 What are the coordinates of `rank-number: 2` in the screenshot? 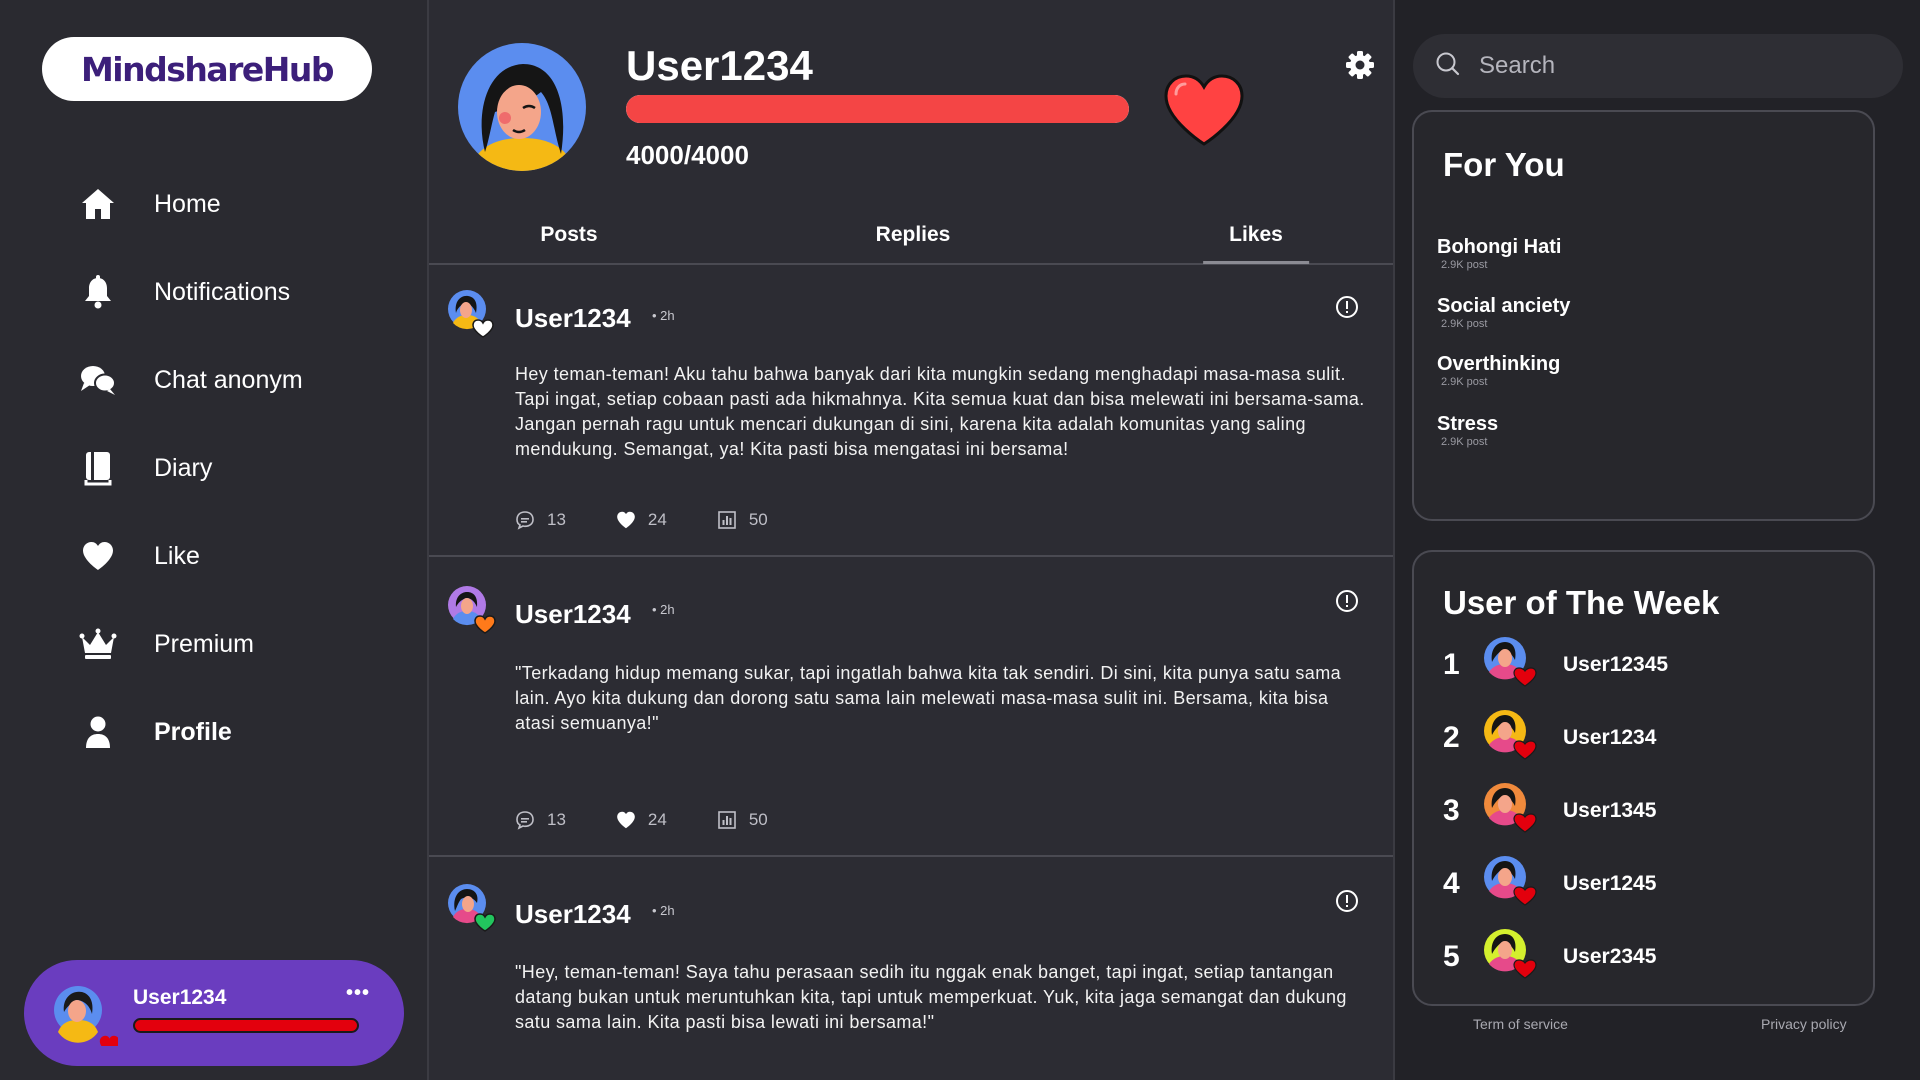 It's located at (1451, 737).